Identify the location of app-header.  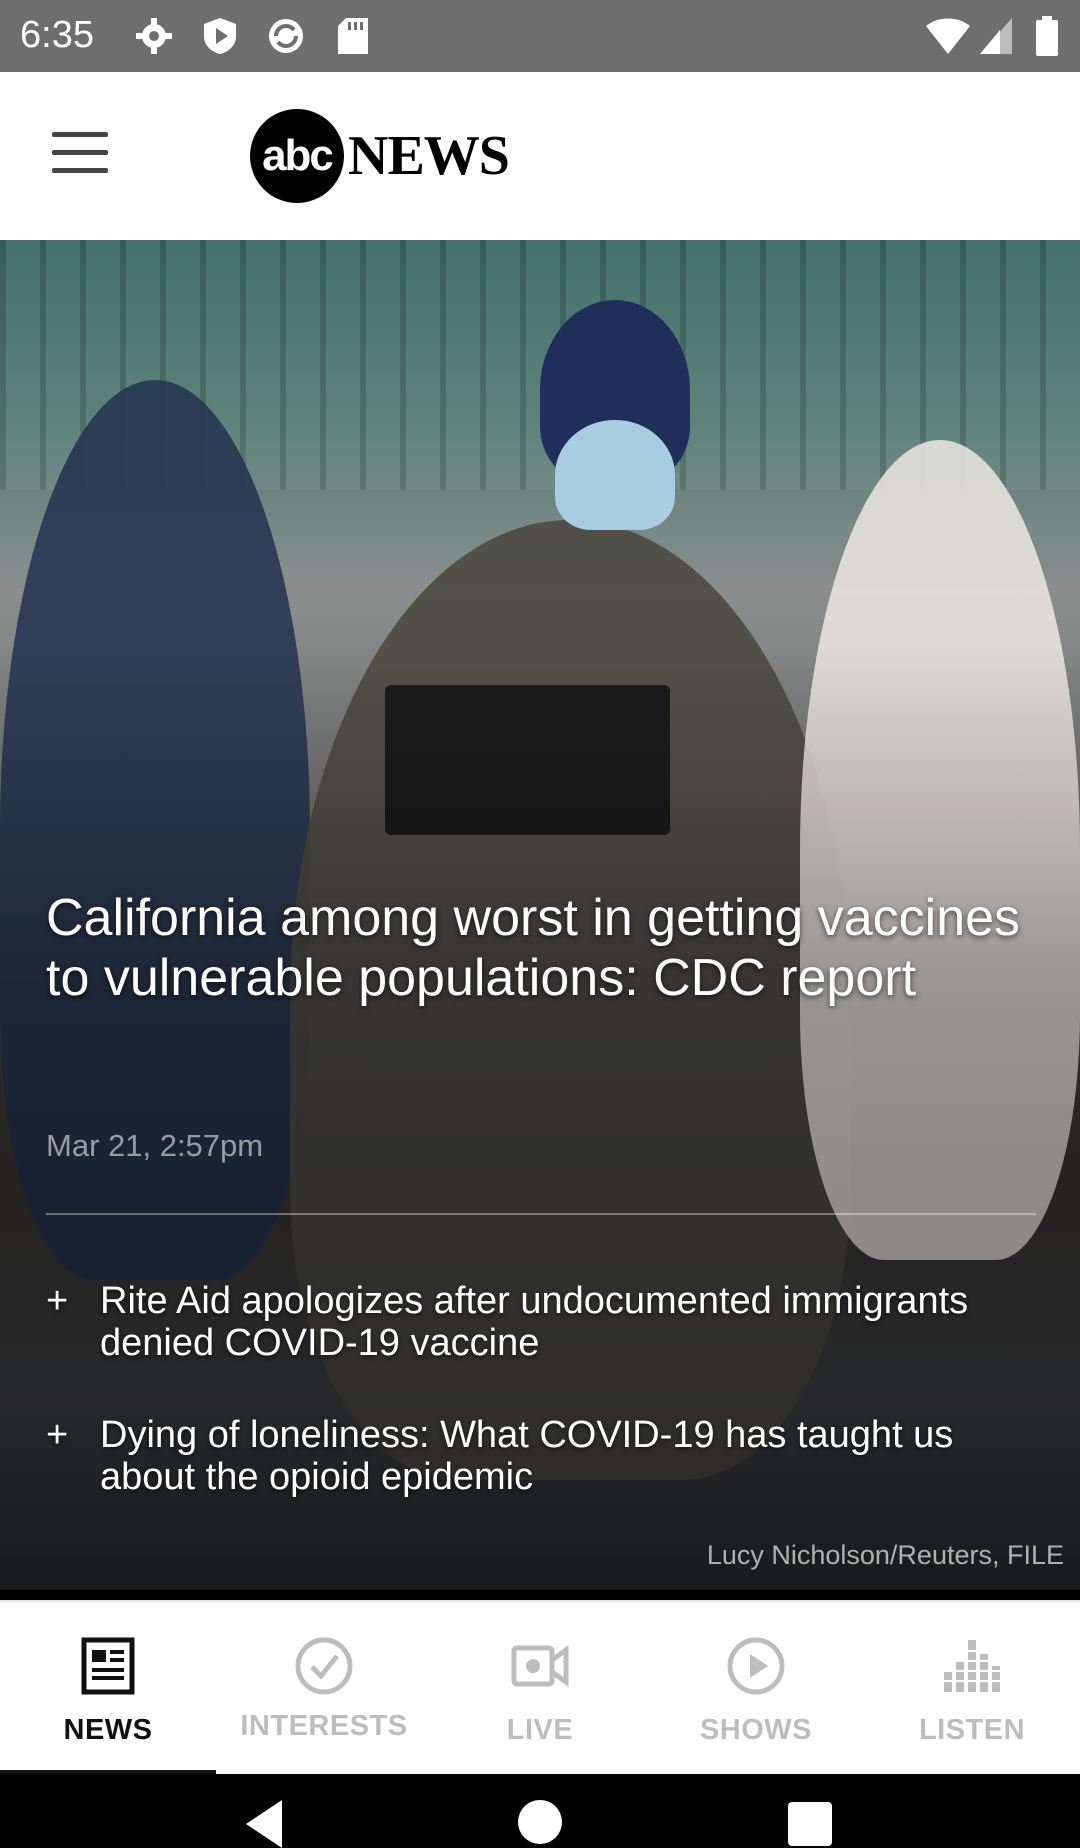
(540, 156).